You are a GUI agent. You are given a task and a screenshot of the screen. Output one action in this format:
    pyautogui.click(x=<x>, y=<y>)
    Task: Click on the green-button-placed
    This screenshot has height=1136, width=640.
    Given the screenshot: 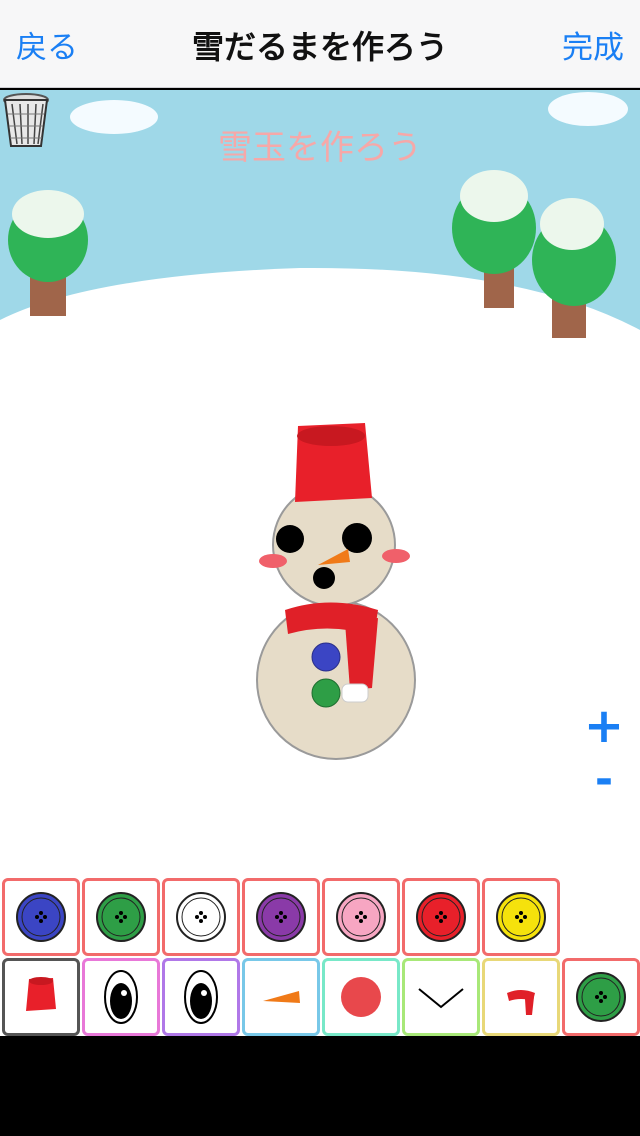 What is the action you would take?
    pyautogui.click(x=326, y=693)
    